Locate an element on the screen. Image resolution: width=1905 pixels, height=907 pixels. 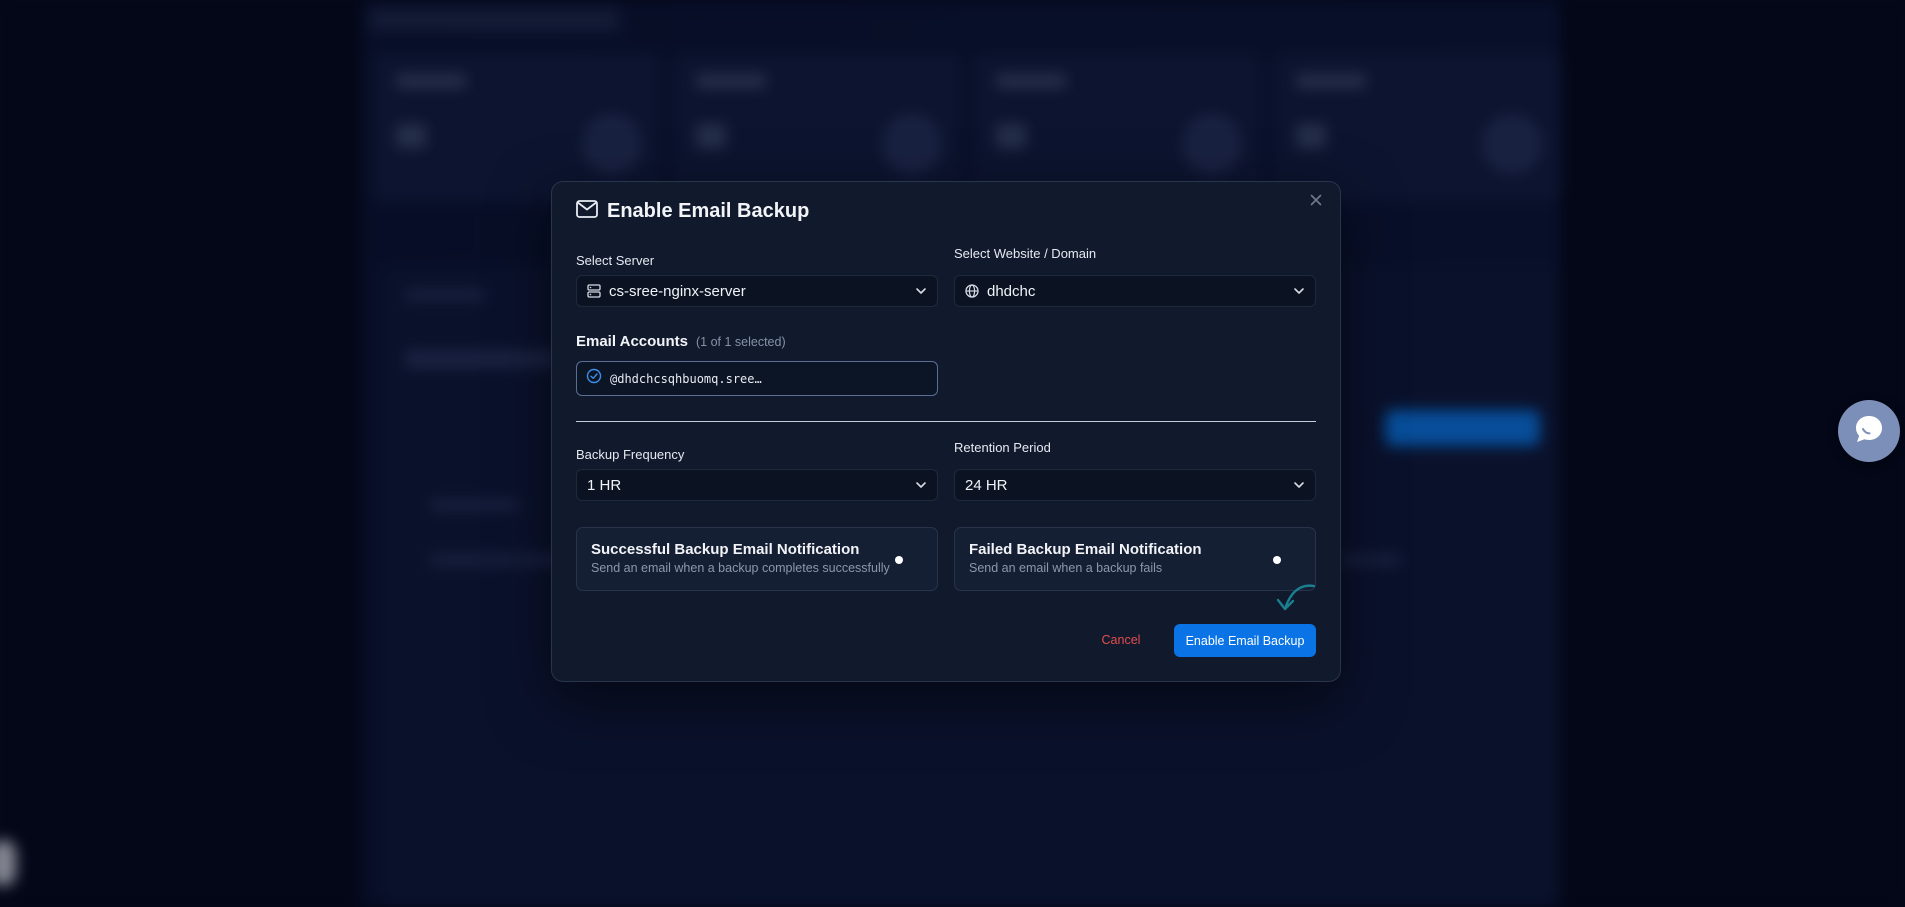
select-server-label: Select Server is located at coordinates (615, 260).